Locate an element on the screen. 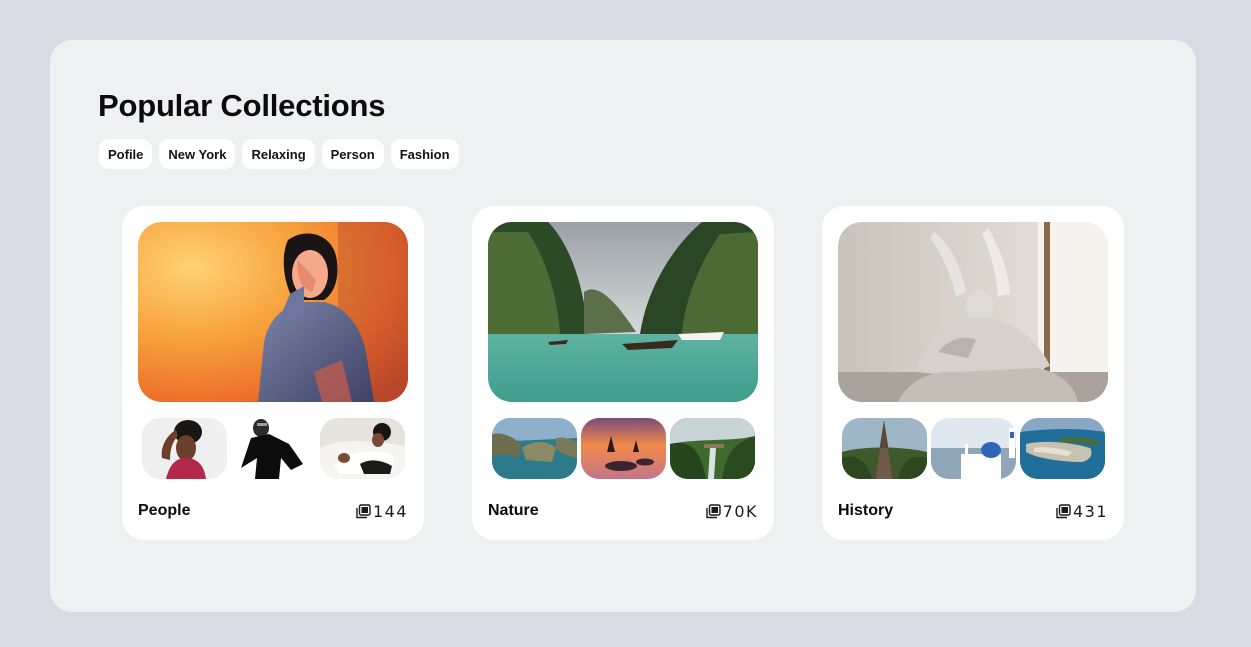 This screenshot has width=1251, height=647. collection-count: 431 is located at coordinates (1082, 511).